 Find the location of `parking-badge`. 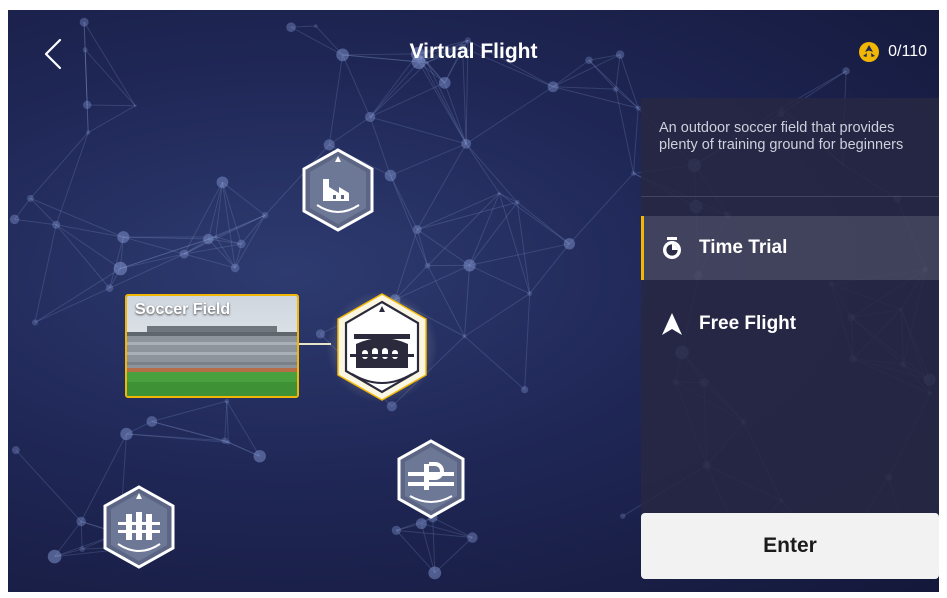

parking-badge is located at coordinates (431, 479).